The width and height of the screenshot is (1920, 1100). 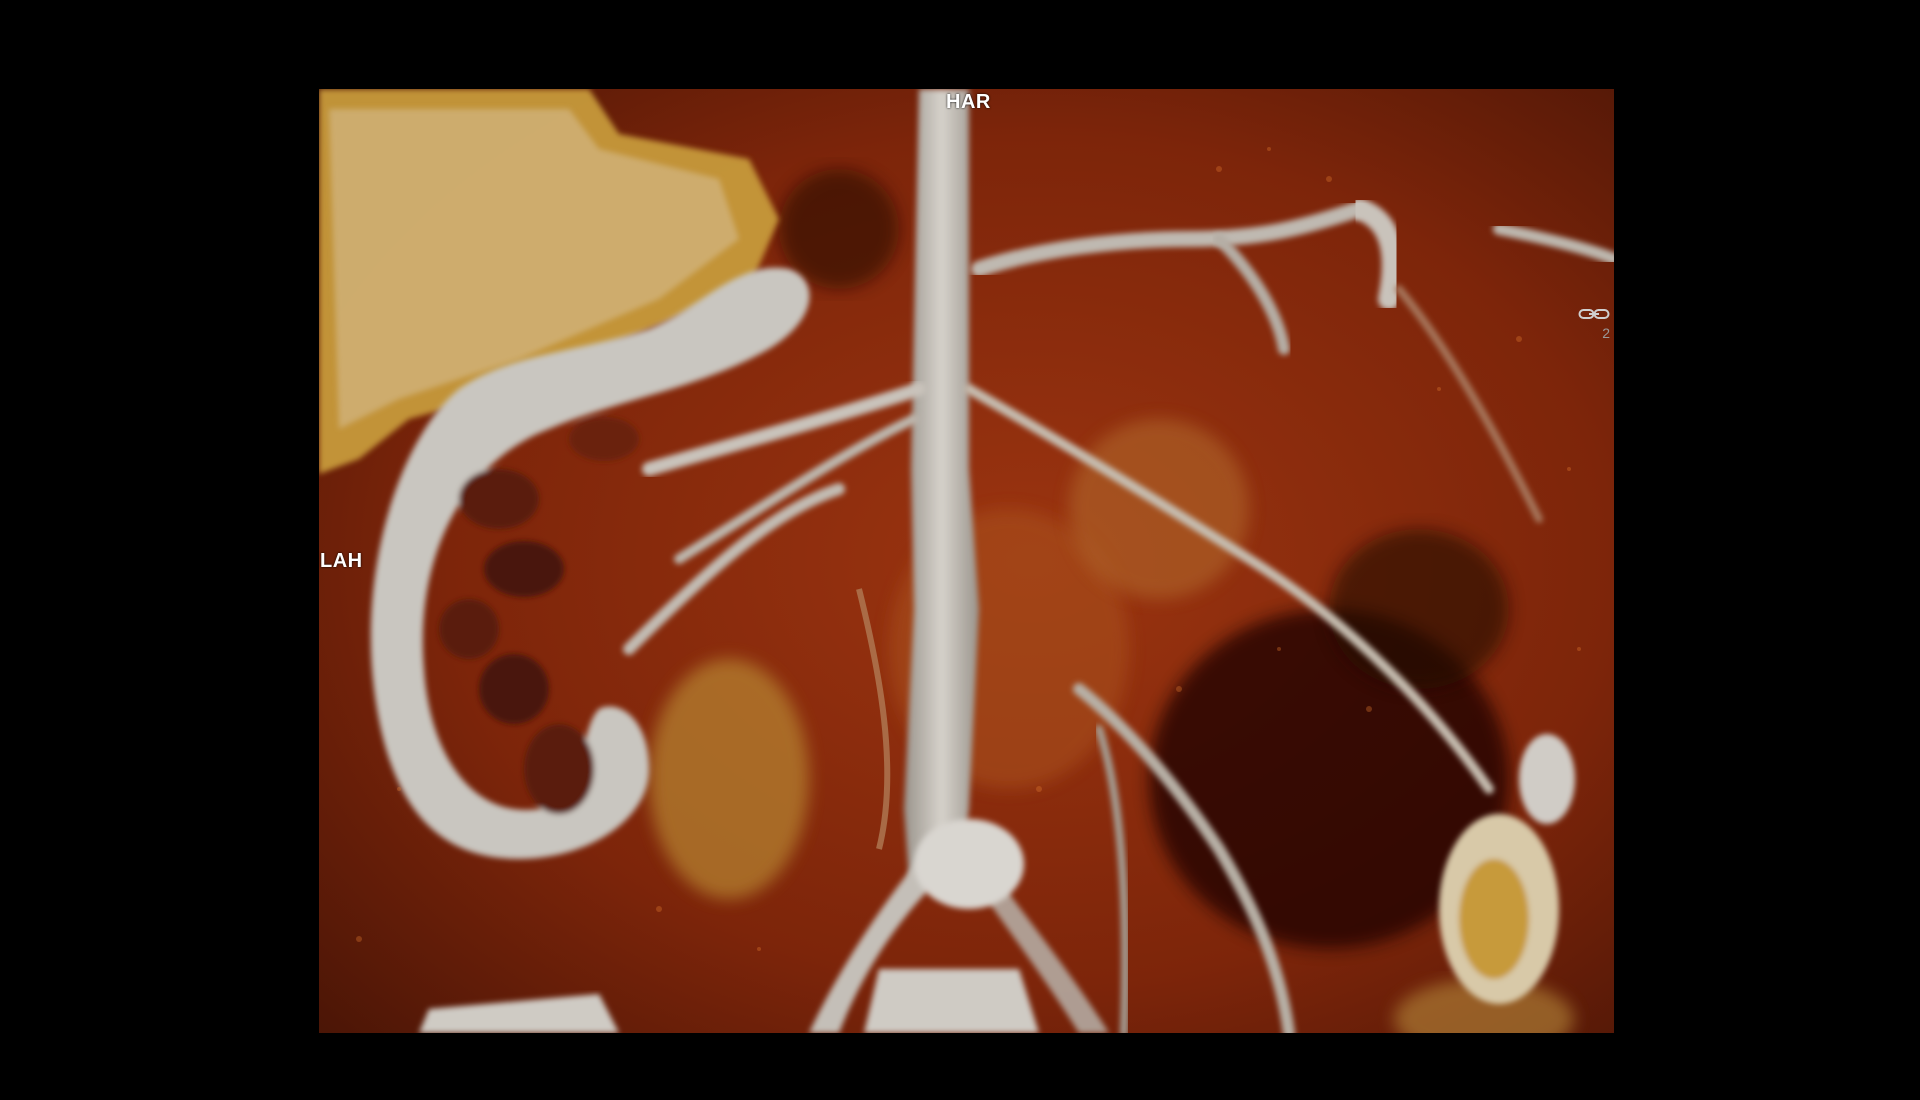 I want to click on orientation-label-left: LAH, so click(x=341, y=561).